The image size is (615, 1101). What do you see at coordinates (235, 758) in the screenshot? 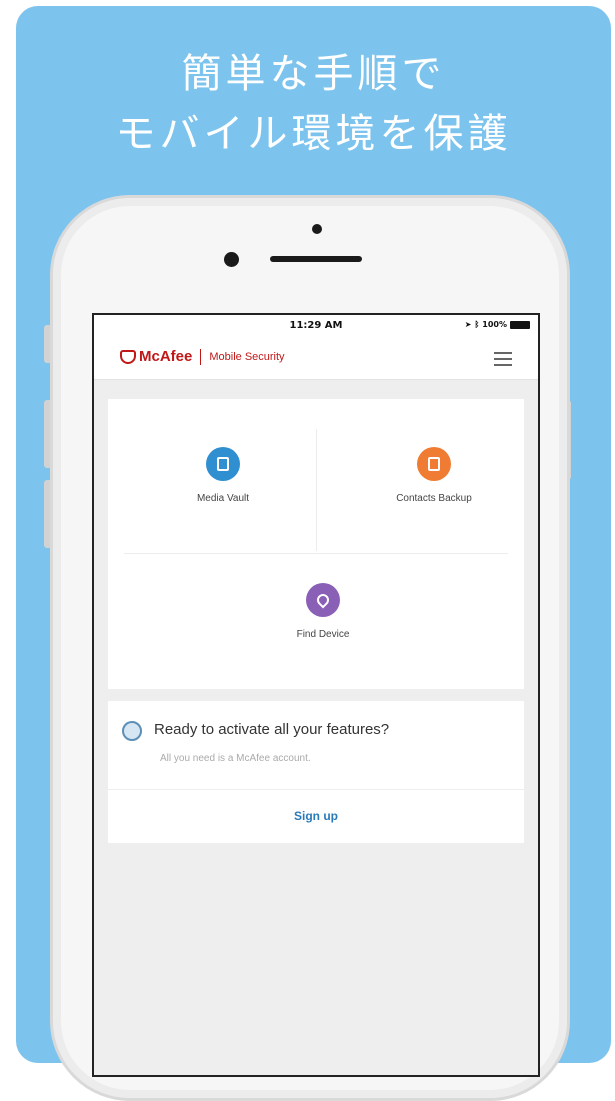
I see `activate-subtitle: All you need is a McAfee account.` at bounding box center [235, 758].